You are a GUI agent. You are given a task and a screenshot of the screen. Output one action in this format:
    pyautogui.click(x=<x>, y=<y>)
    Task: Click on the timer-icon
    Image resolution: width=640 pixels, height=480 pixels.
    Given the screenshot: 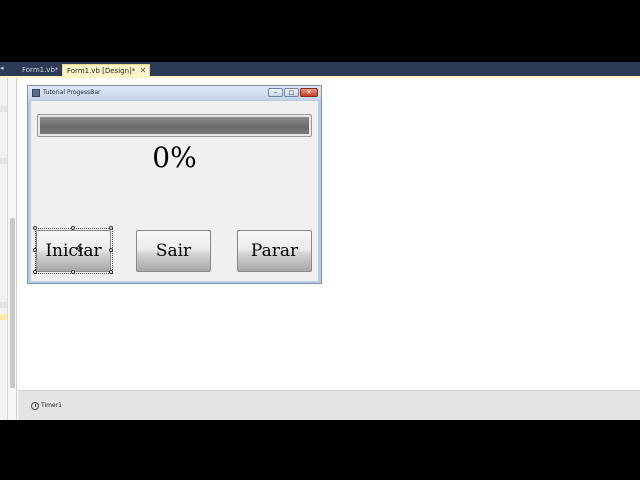 What is the action you would take?
    pyautogui.click(x=35, y=406)
    